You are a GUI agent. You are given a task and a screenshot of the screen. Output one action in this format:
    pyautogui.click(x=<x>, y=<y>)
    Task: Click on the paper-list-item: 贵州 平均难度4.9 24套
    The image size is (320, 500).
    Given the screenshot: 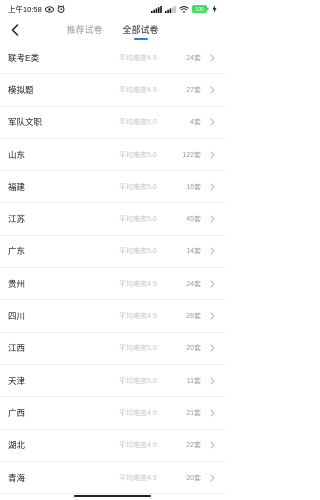 What is the action you would take?
    pyautogui.click(x=112, y=284)
    